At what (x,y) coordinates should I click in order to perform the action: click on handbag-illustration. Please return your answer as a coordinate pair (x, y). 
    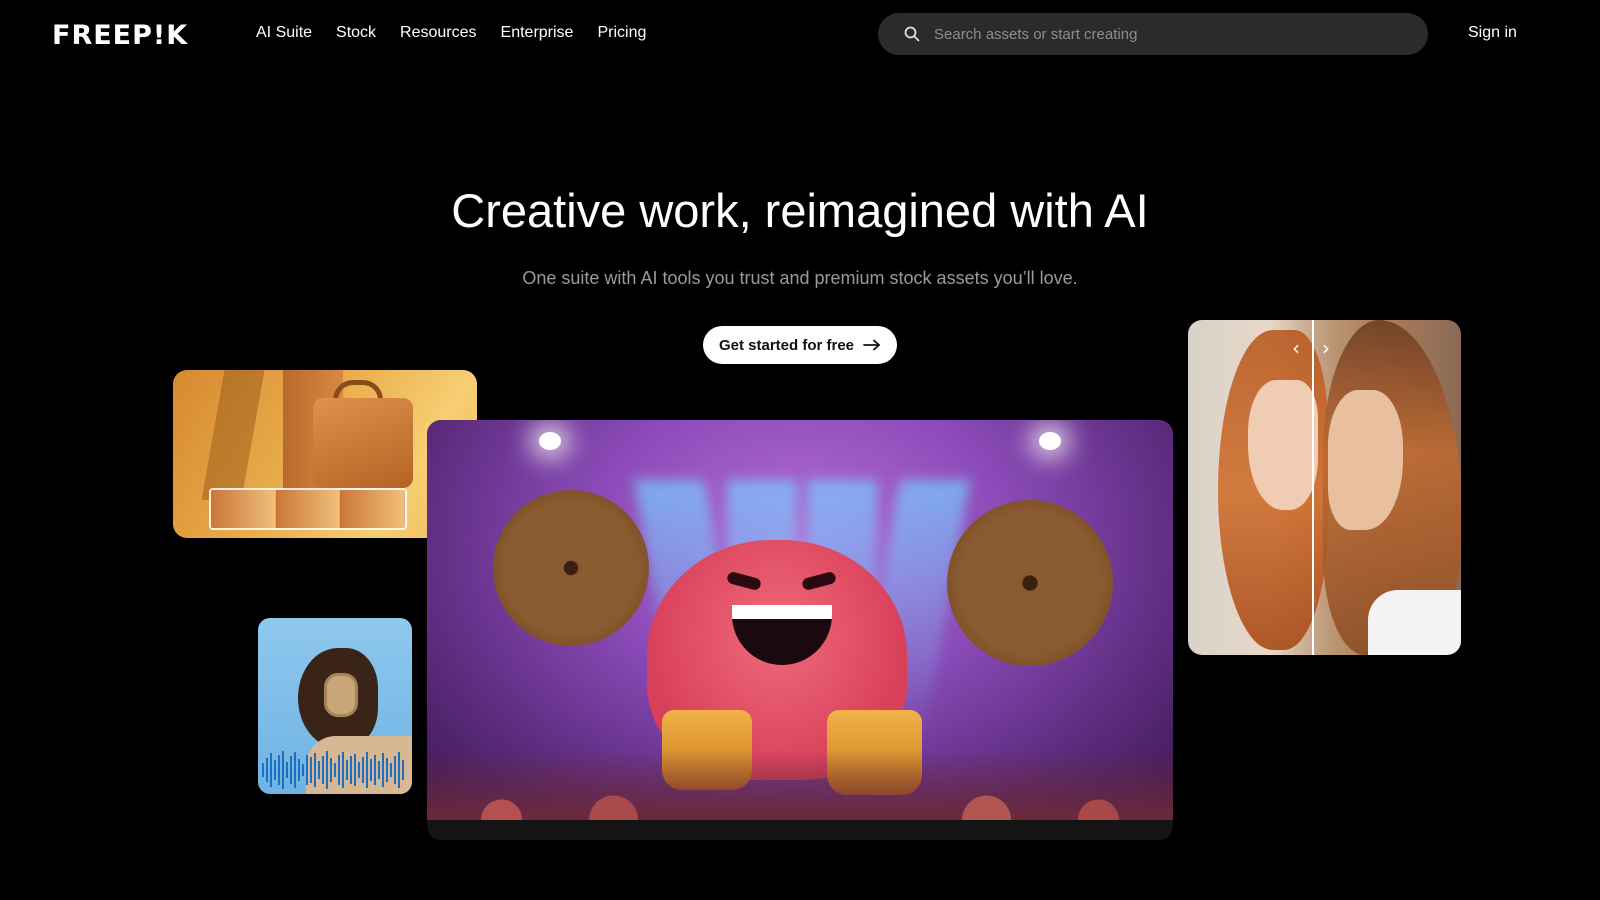
    Looking at the image, I should click on (363, 443).